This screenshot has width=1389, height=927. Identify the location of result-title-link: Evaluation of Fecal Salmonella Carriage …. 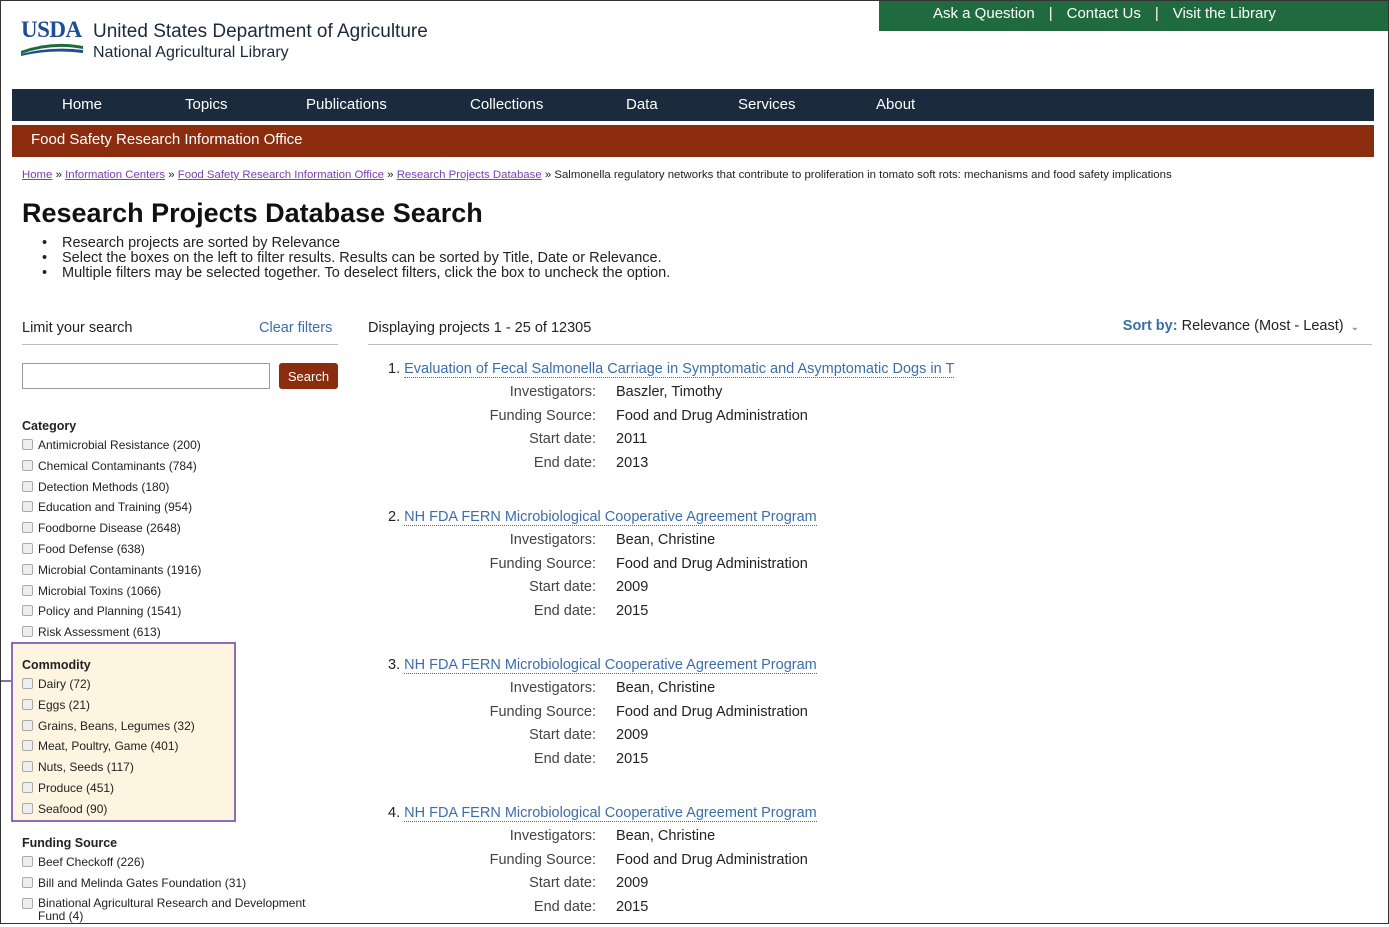
(679, 369).